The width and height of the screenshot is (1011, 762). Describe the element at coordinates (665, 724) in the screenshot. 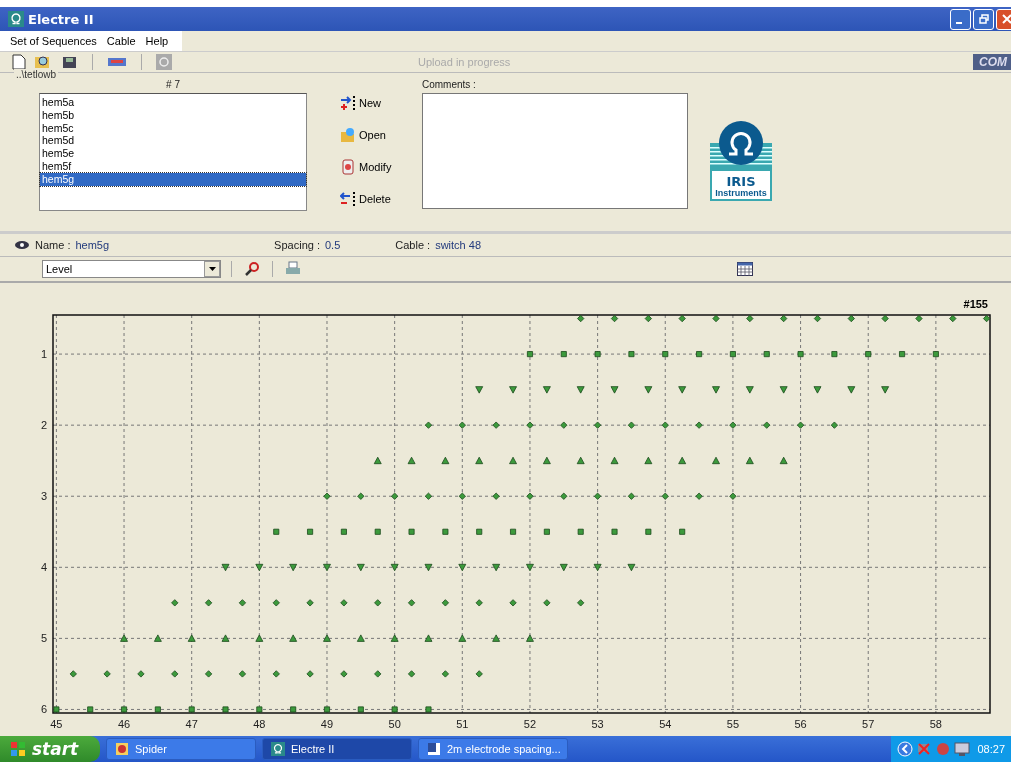

I see `x-tick-label: 54` at that location.